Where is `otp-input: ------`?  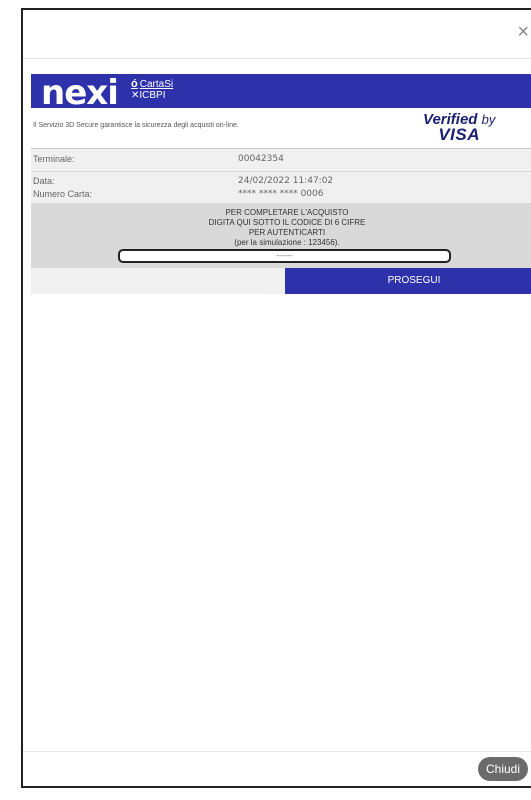
otp-input: ------ is located at coordinates (284, 256).